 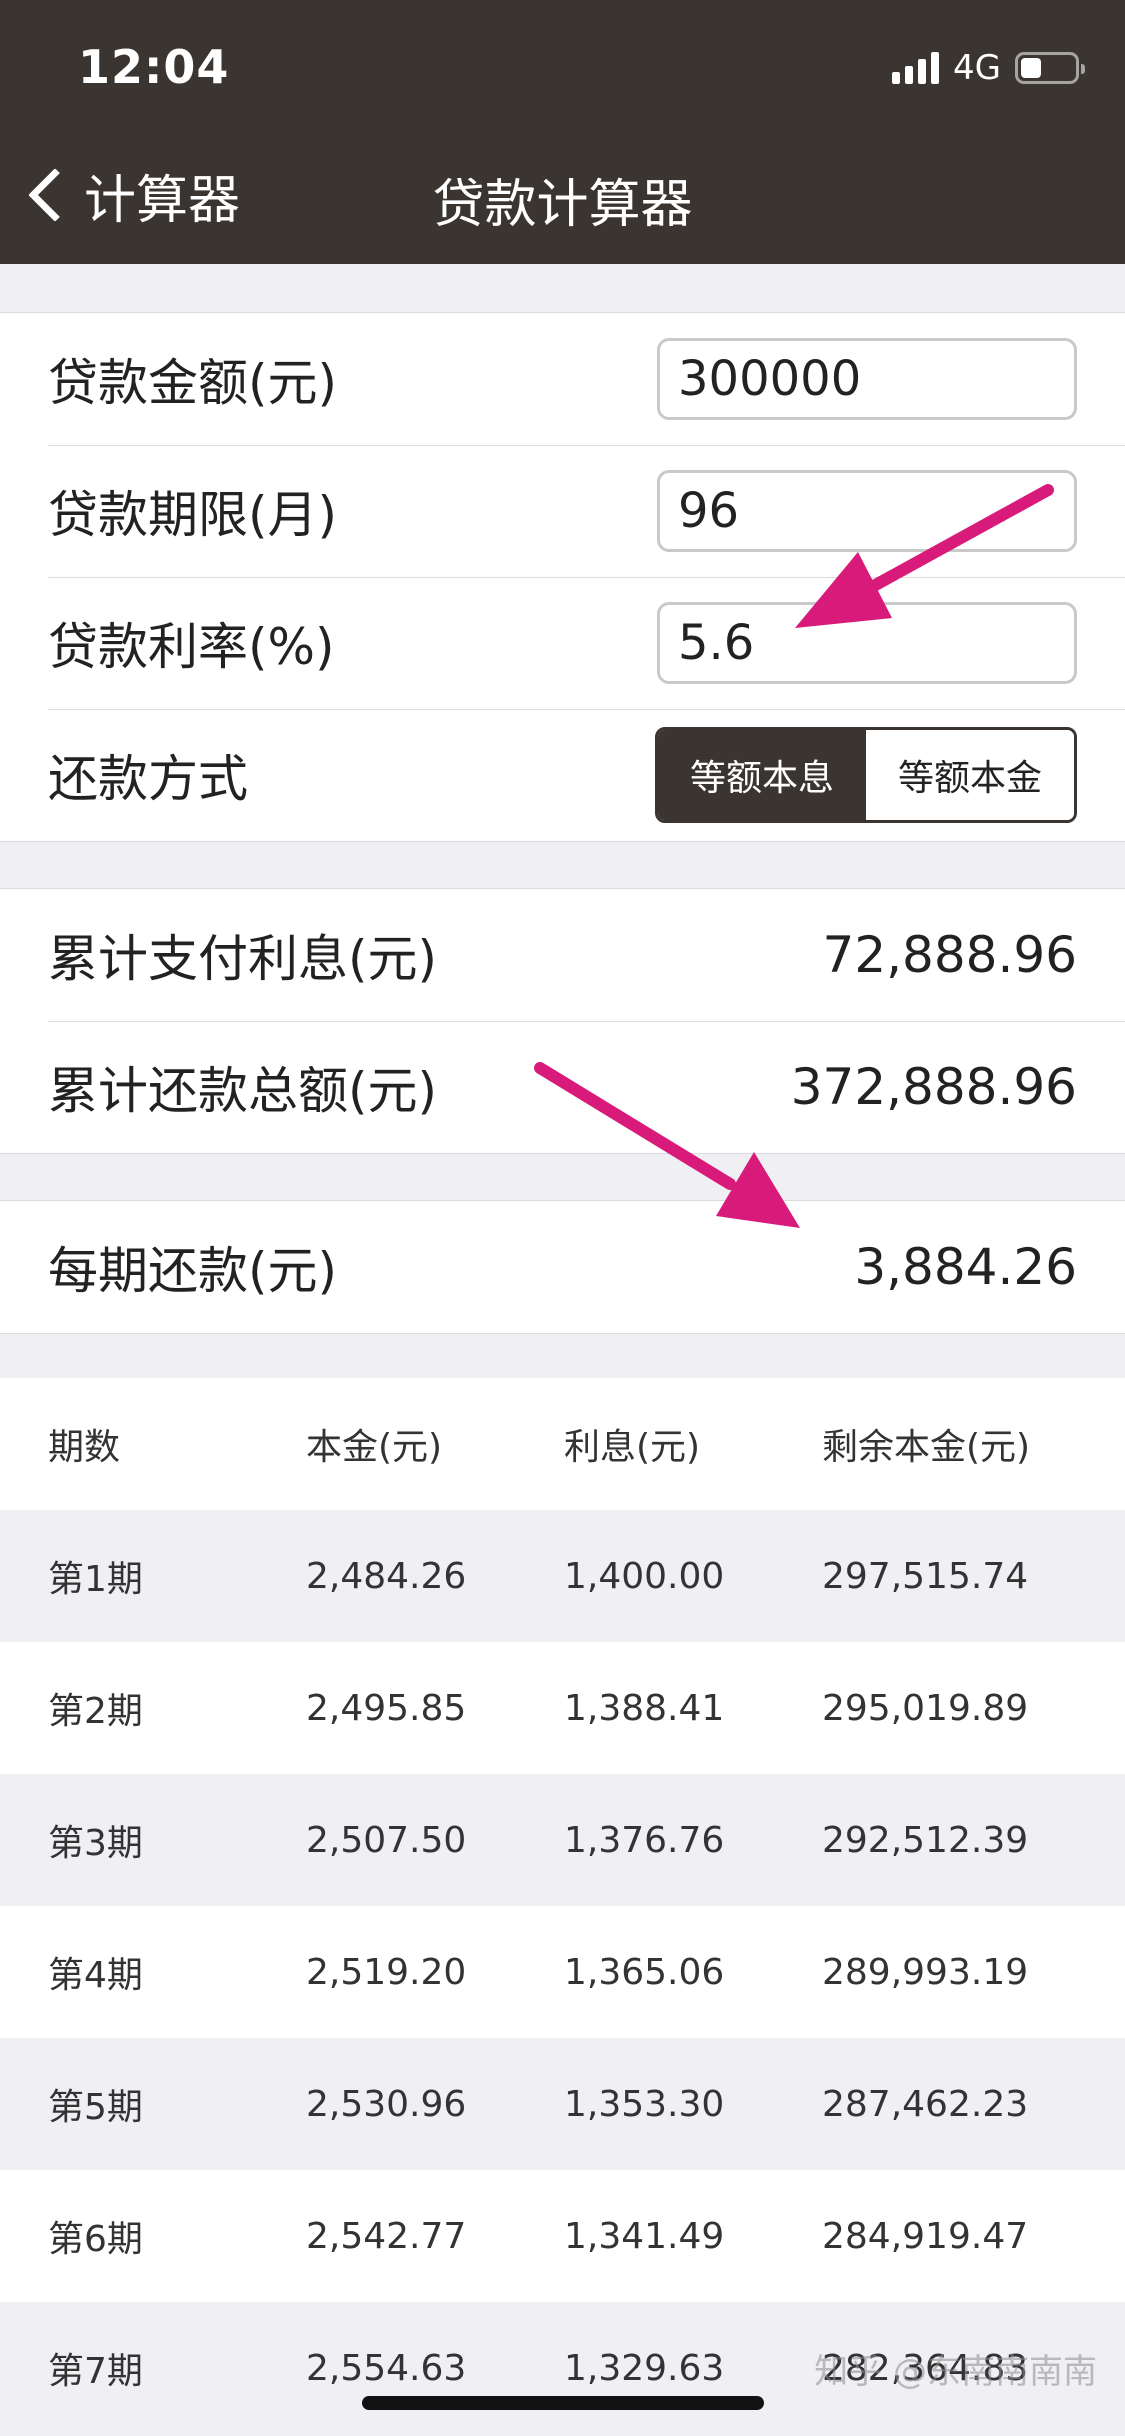 I want to click on repayment-method-label: 还款方式, so click(x=148, y=779).